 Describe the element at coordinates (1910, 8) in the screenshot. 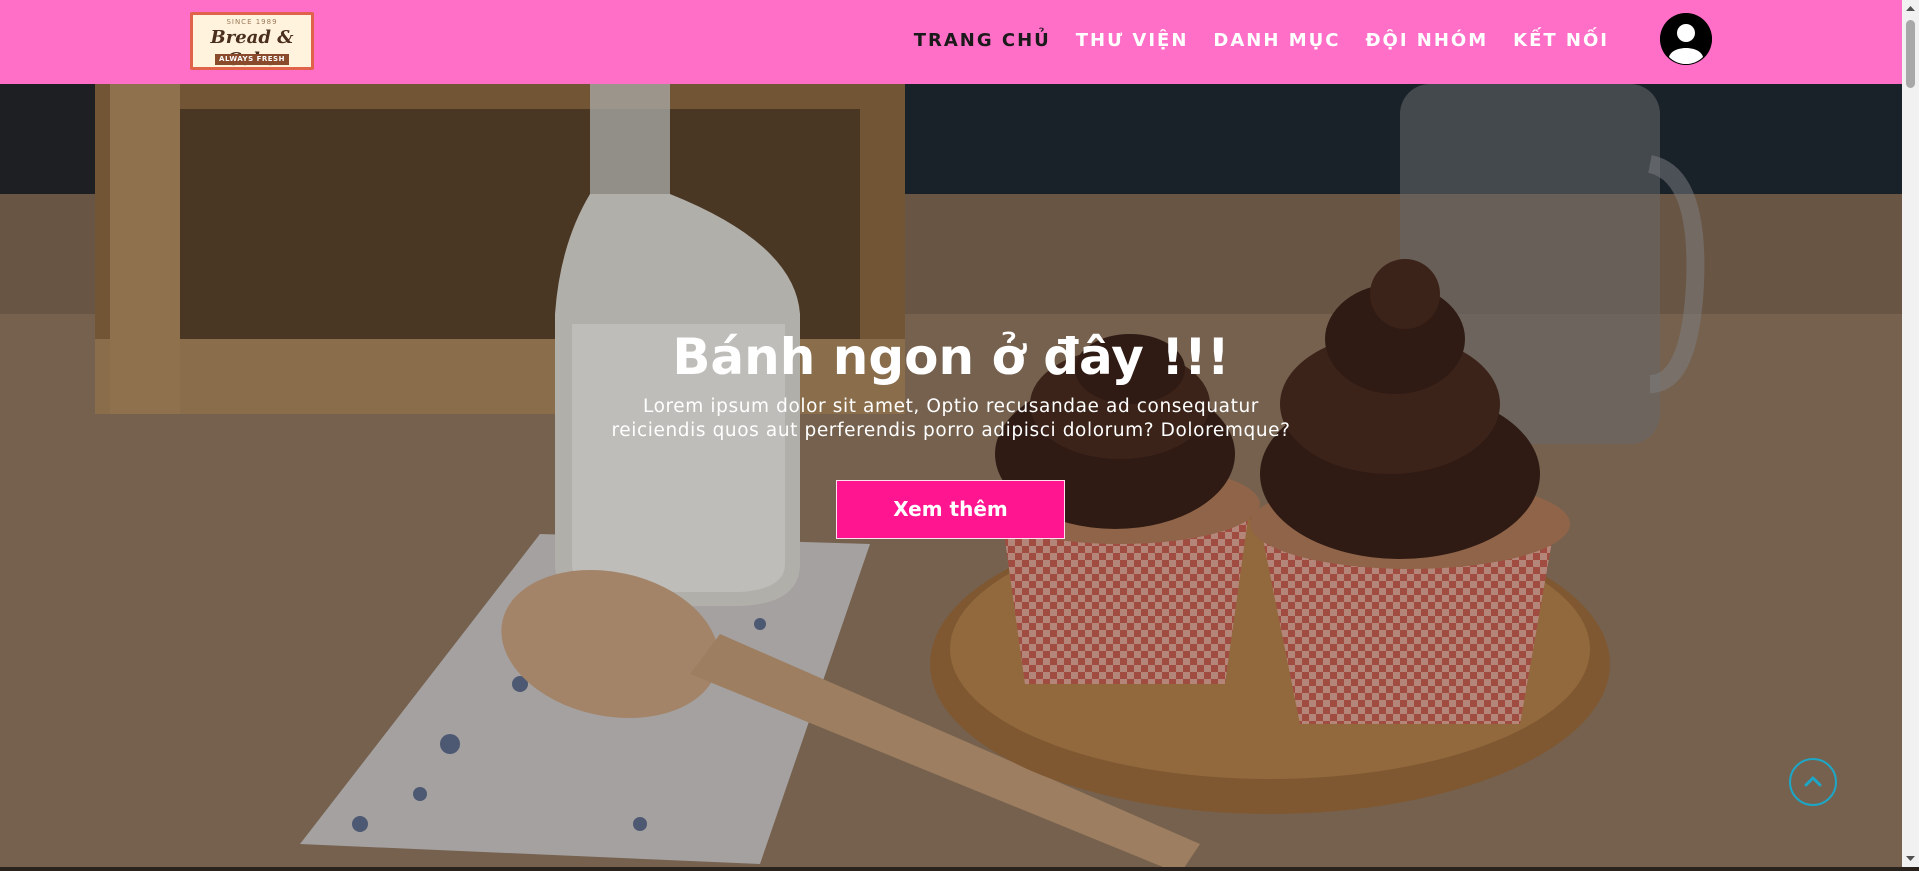

I see `scroll-up-arrow-icon` at that location.